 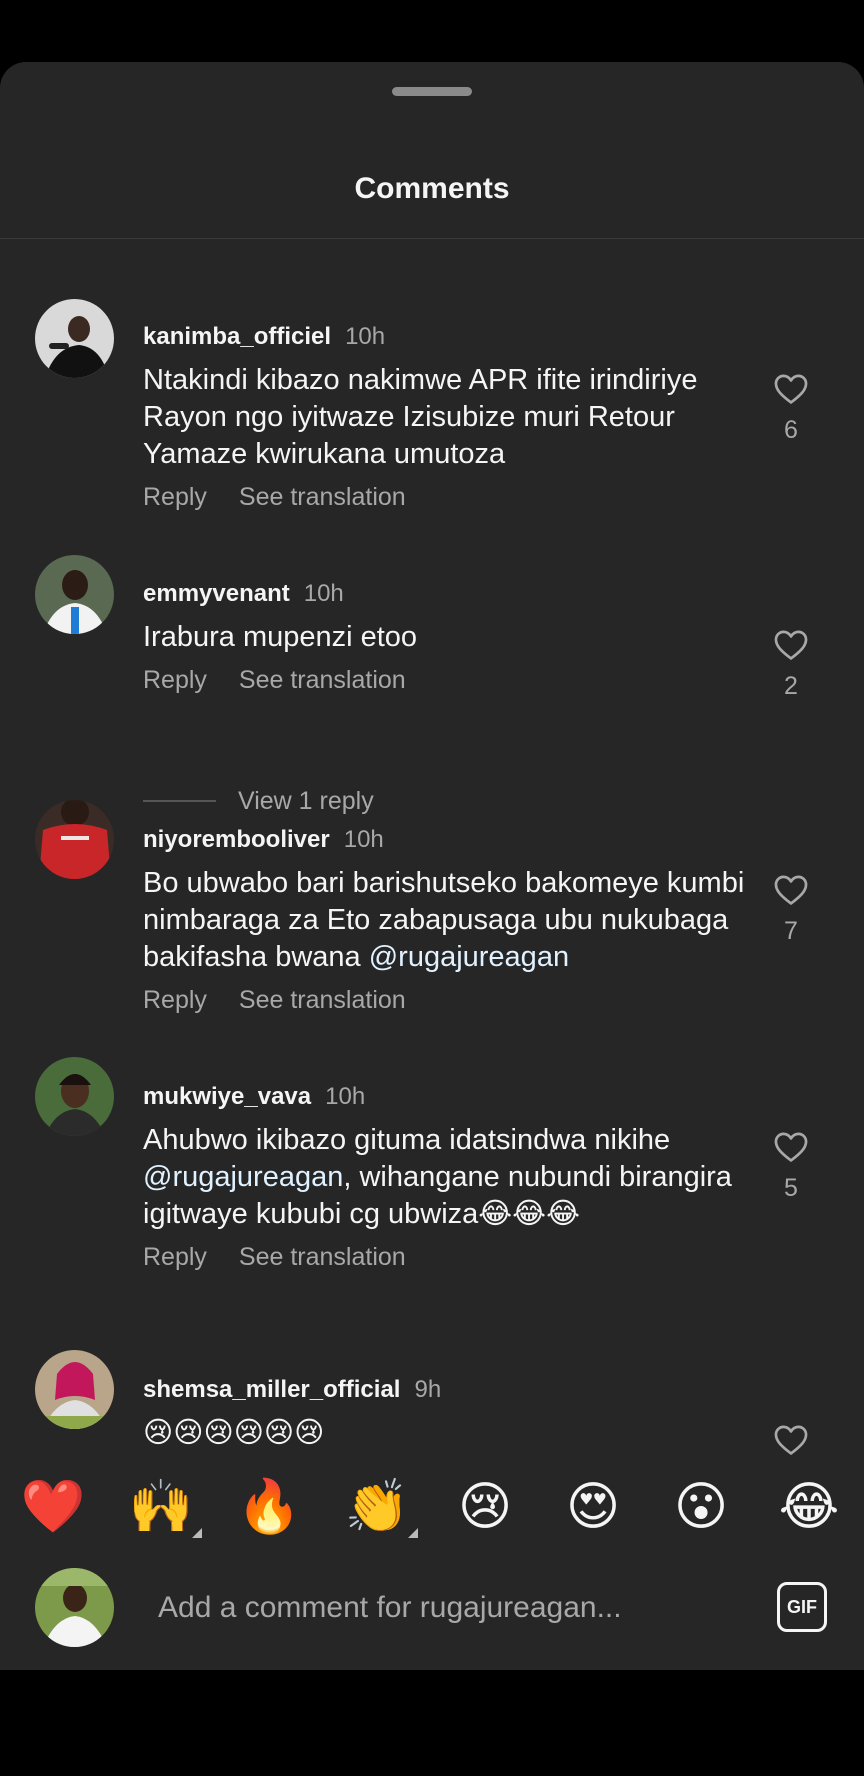 What do you see at coordinates (432, 91) in the screenshot?
I see `drag-handle` at bounding box center [432, 91].